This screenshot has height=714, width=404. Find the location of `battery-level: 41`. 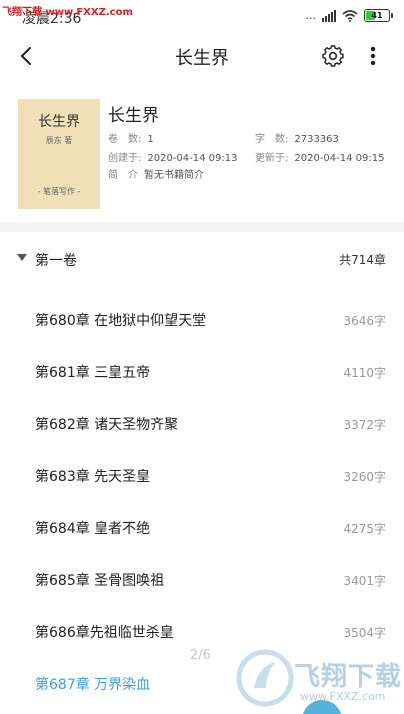

battery-level: 41 is located at coordinates (377, 15).